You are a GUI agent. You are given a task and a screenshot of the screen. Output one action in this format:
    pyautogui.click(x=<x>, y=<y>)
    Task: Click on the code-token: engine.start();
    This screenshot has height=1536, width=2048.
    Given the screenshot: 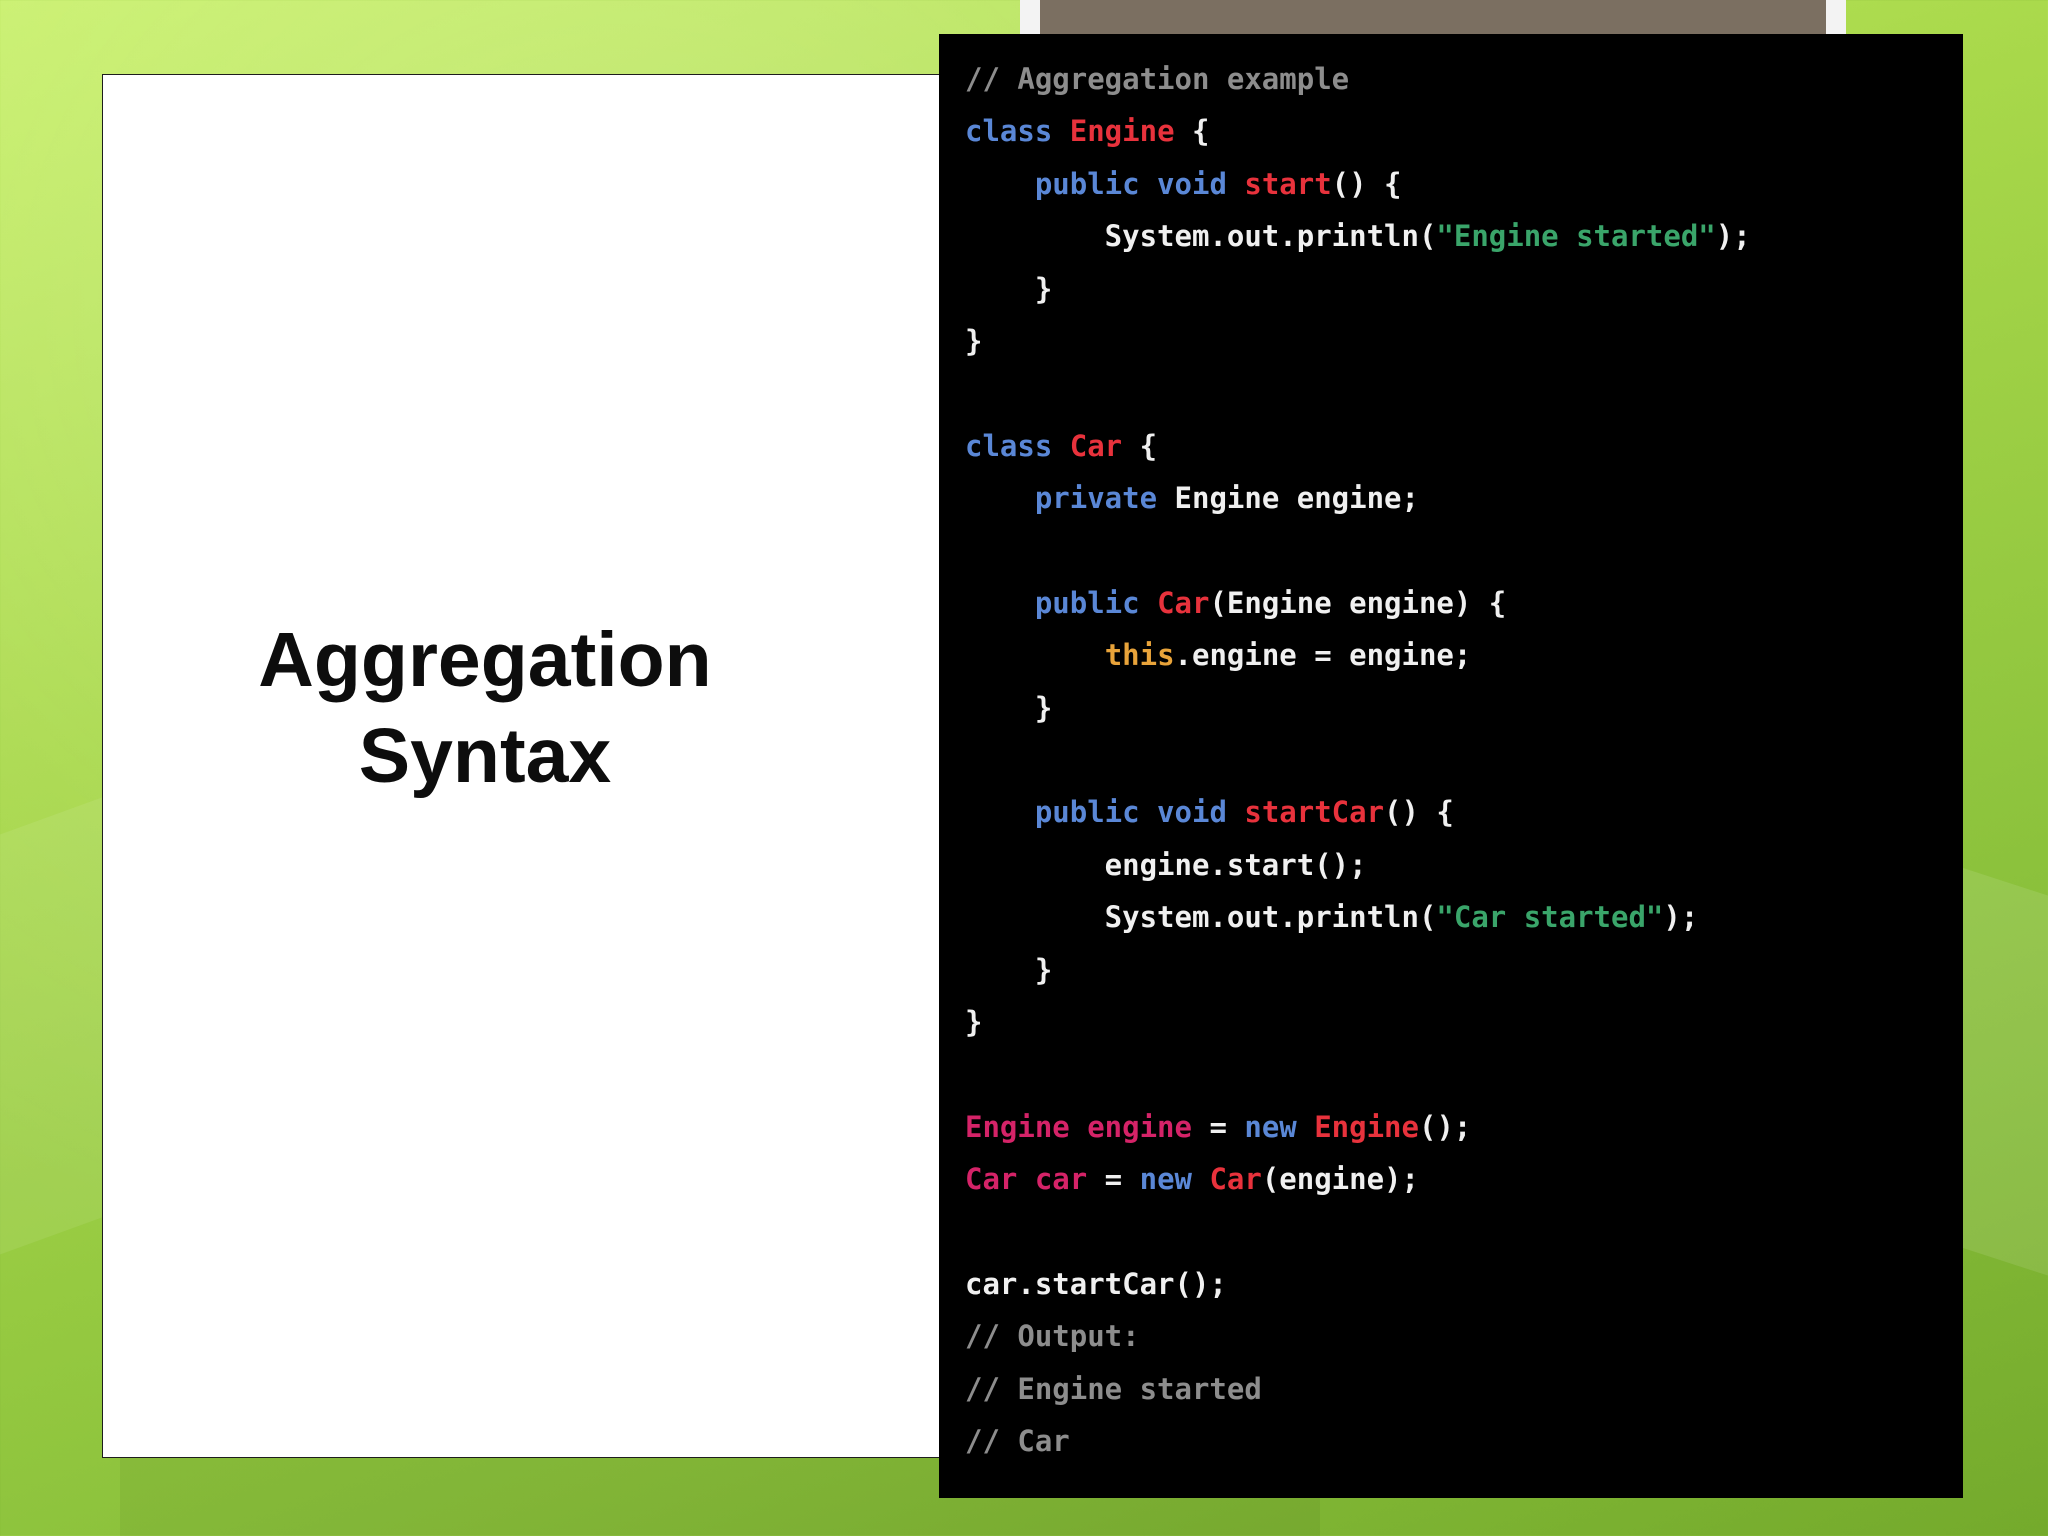 What is the action you would take?
    pyautogui.click(x=1166, y=864)
    